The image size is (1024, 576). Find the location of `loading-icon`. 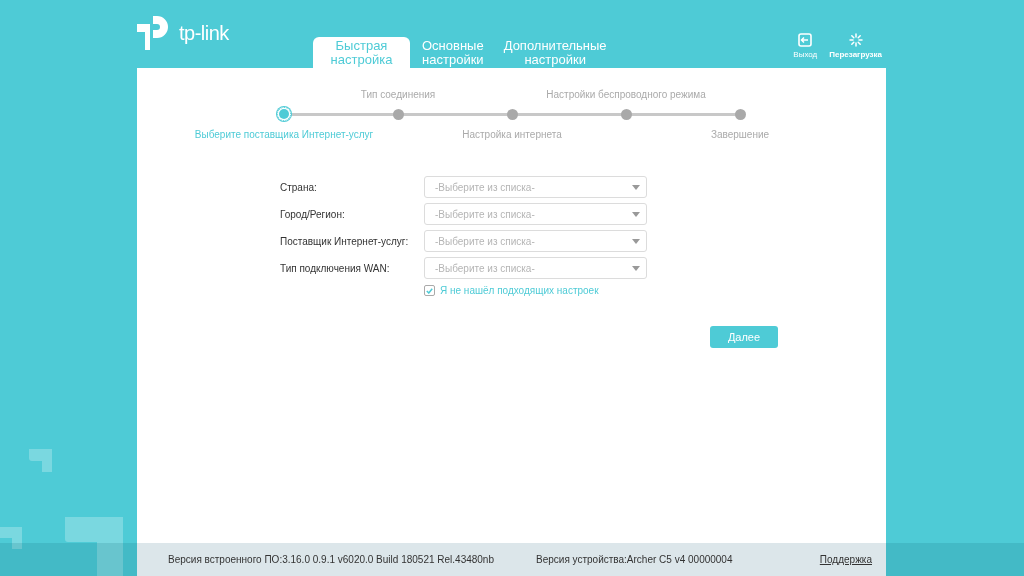

loading-icon is located at coordinates (855, 40).